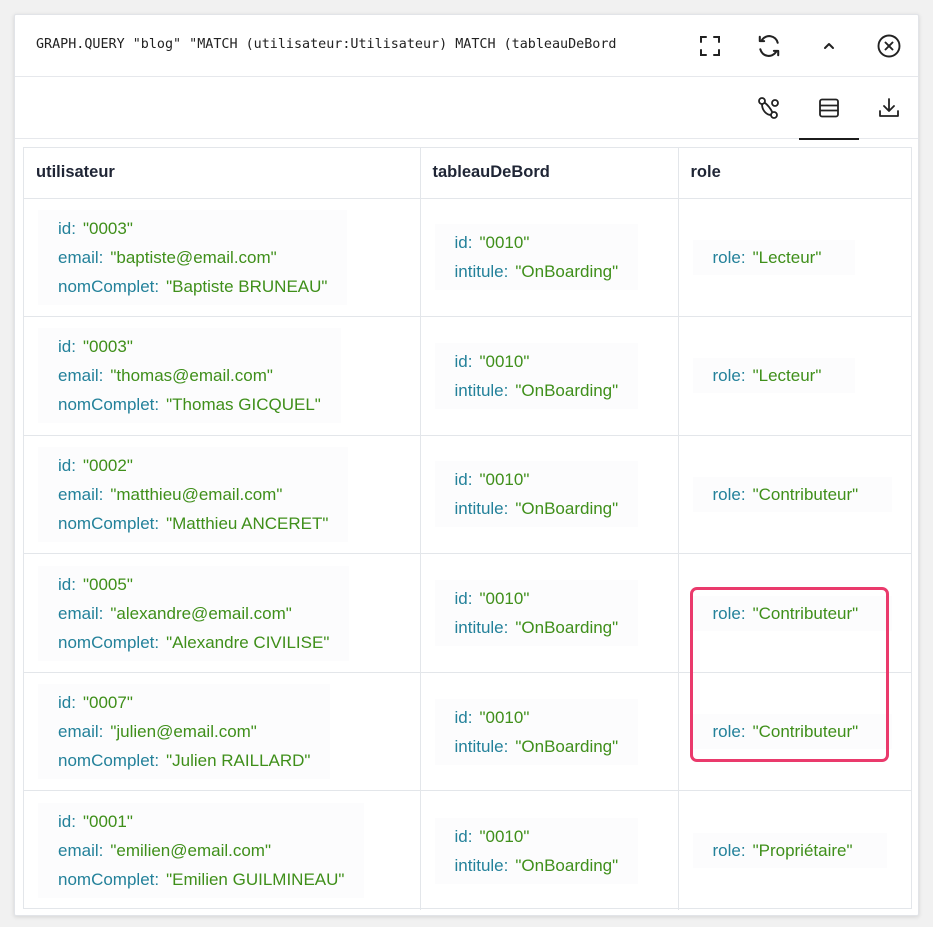  I want to click on collapse-button, so click(829, 46).